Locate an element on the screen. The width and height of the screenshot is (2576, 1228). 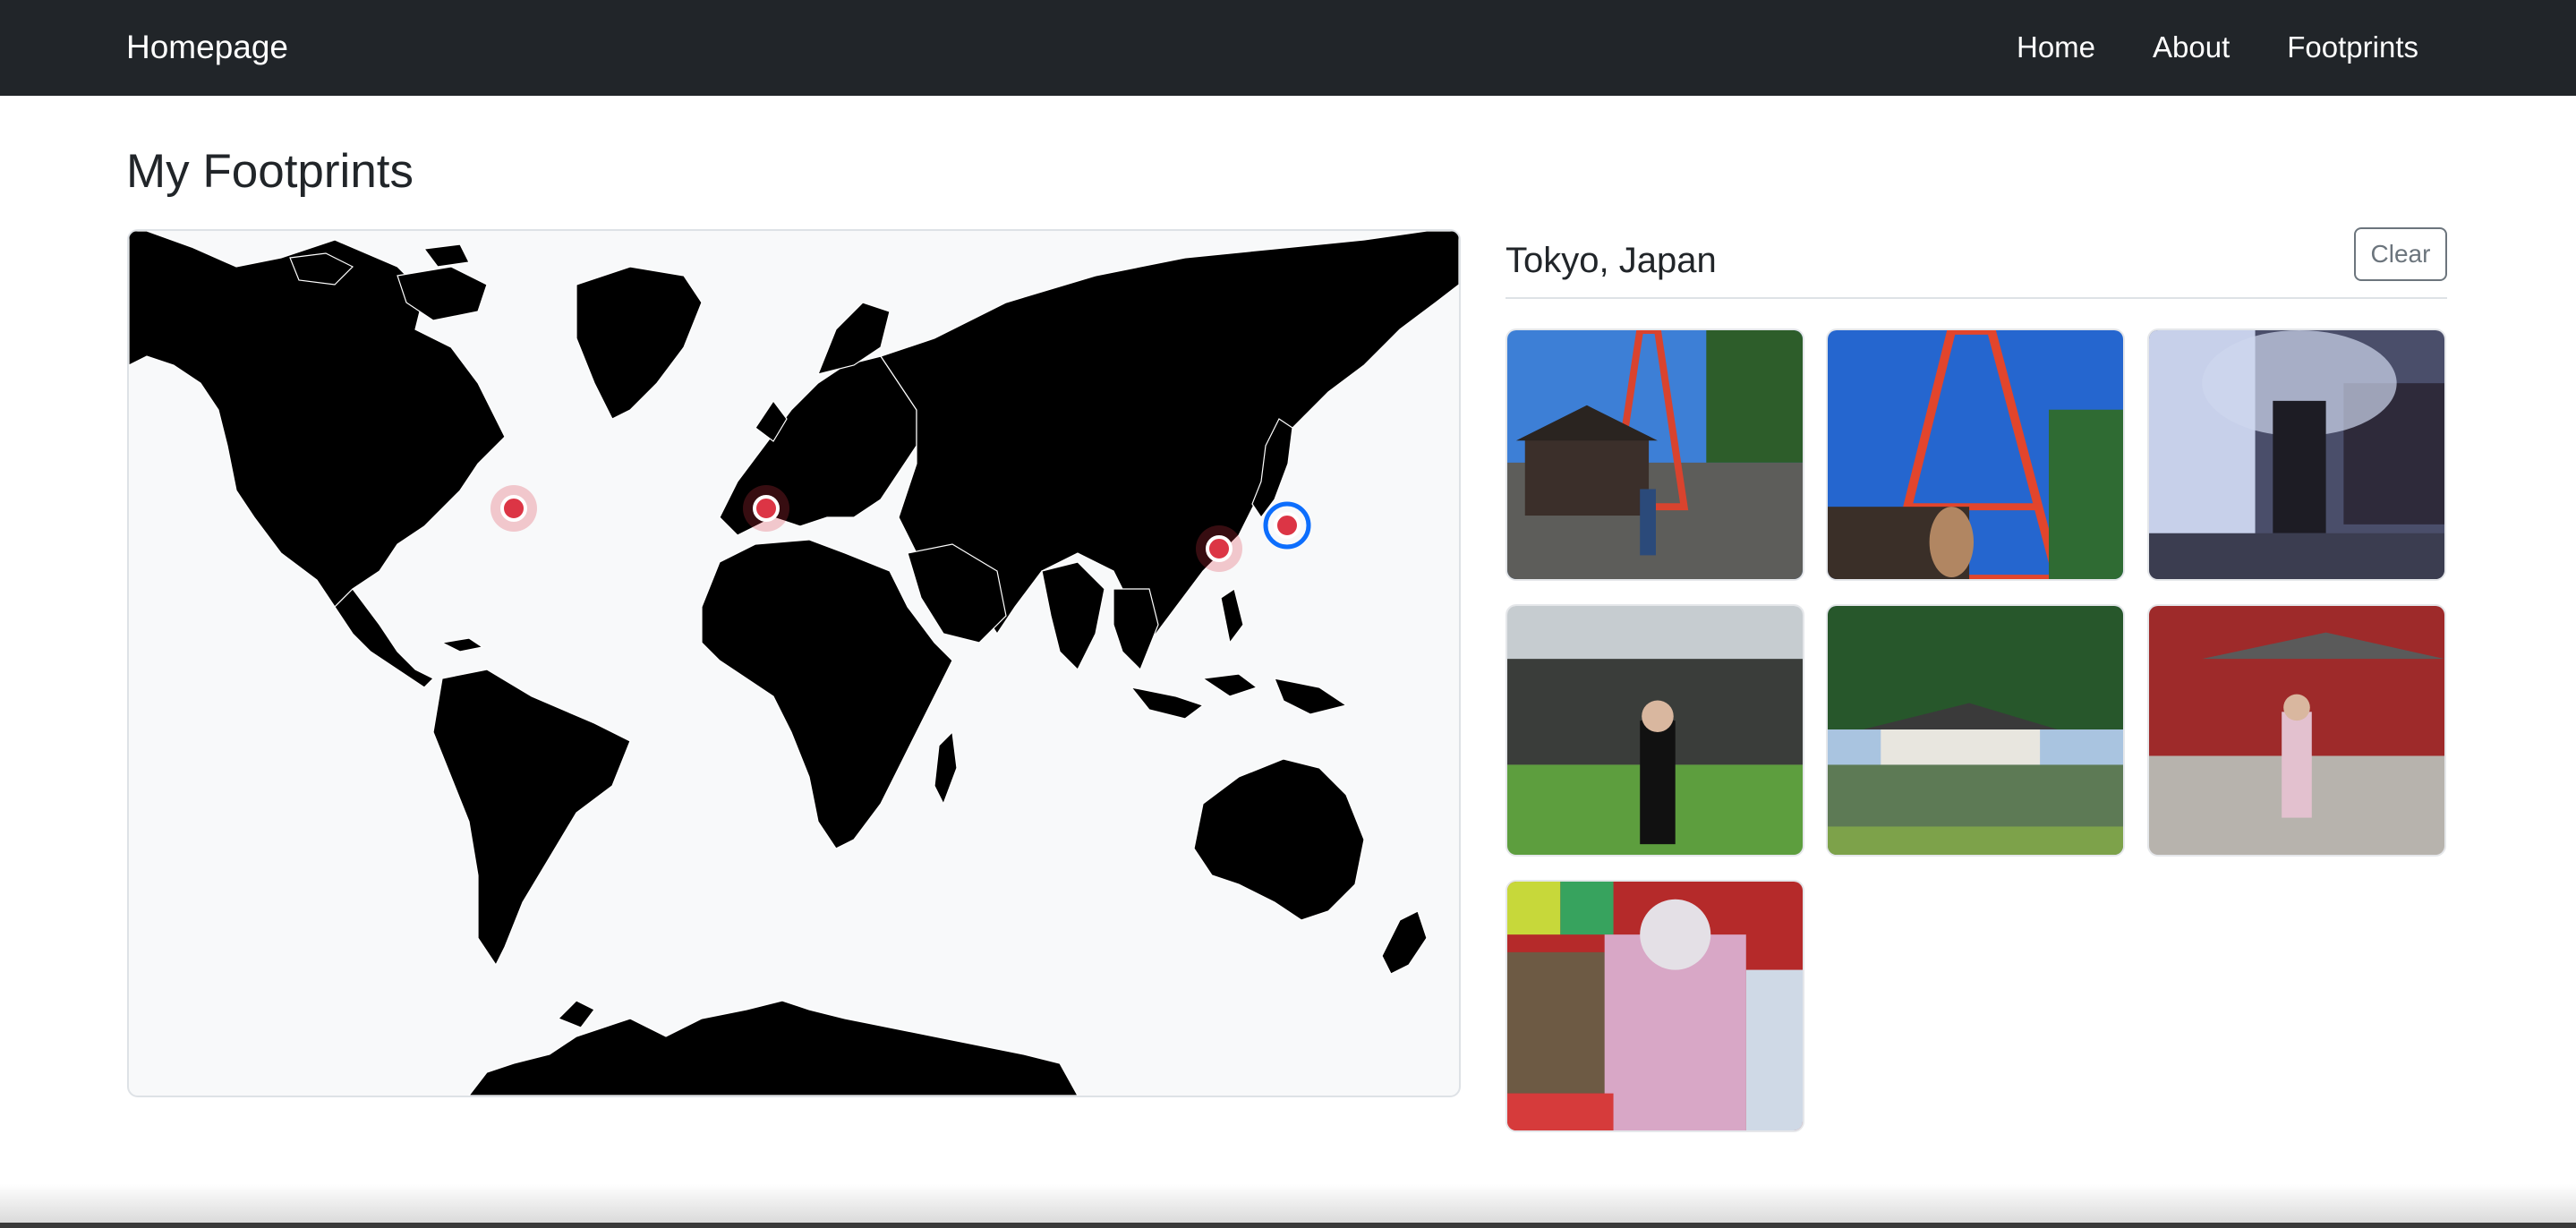
window-bottom-bar is located at coordinates (1288, 1225).